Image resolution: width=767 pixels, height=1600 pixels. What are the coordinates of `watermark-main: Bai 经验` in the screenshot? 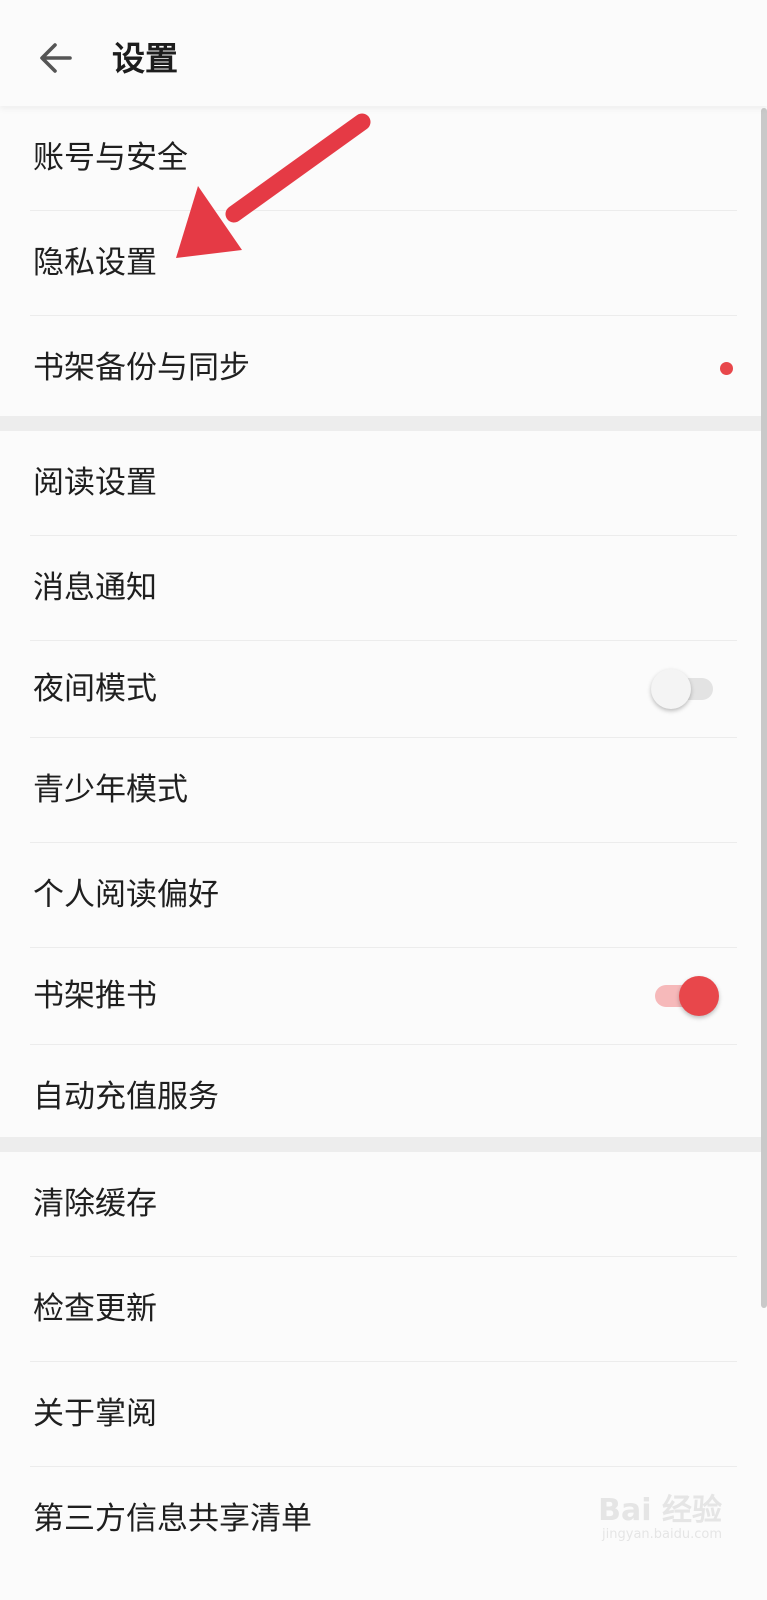 It's located at (660, 1510).